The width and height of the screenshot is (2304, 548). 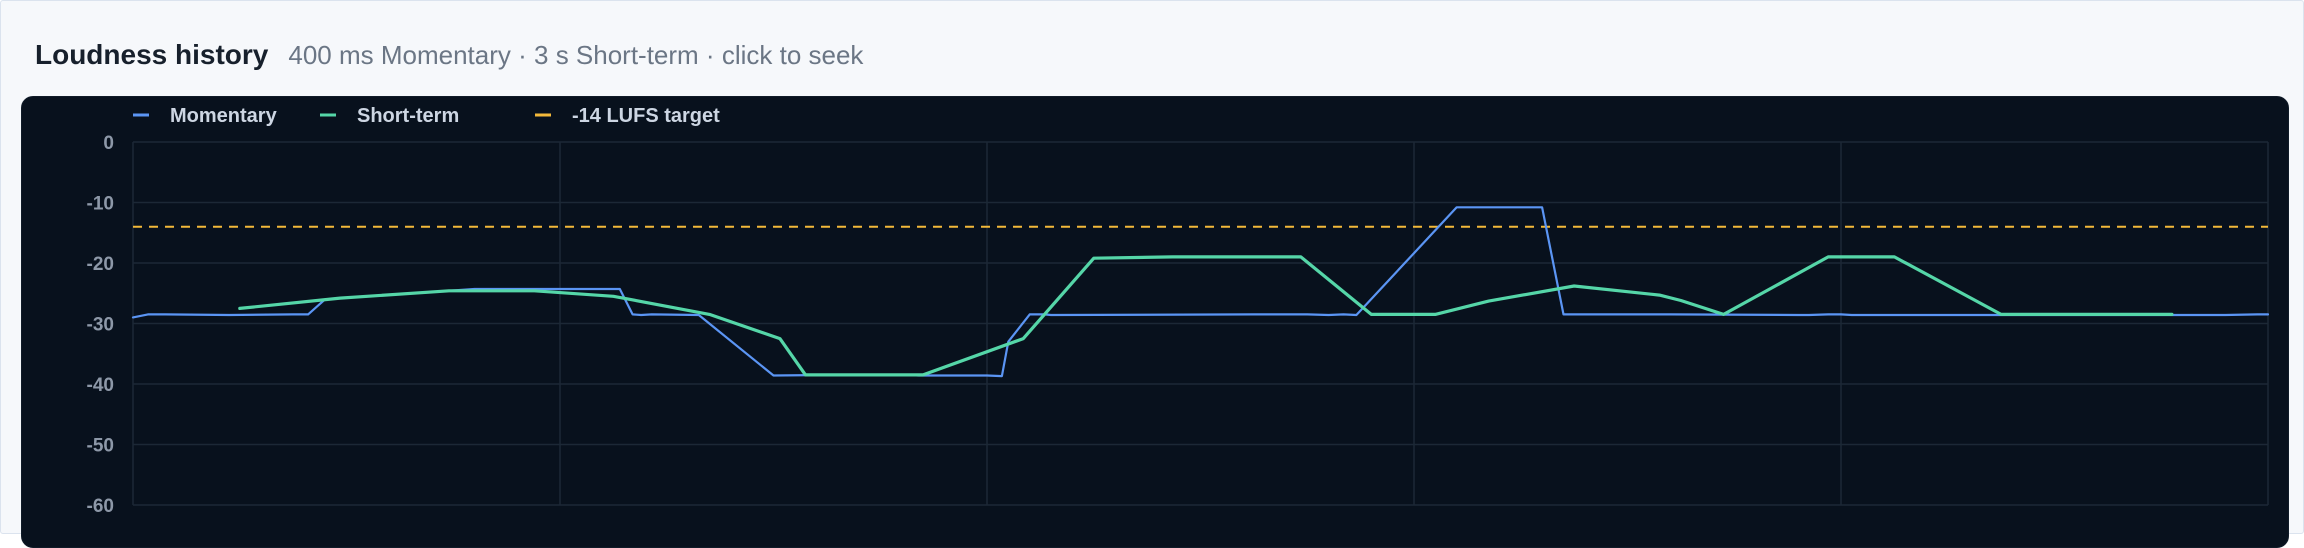 What do you see at coordinates (100, 446) in the screenshot?
I see `y-tick-label: -50` at bounding box center [100, 446].